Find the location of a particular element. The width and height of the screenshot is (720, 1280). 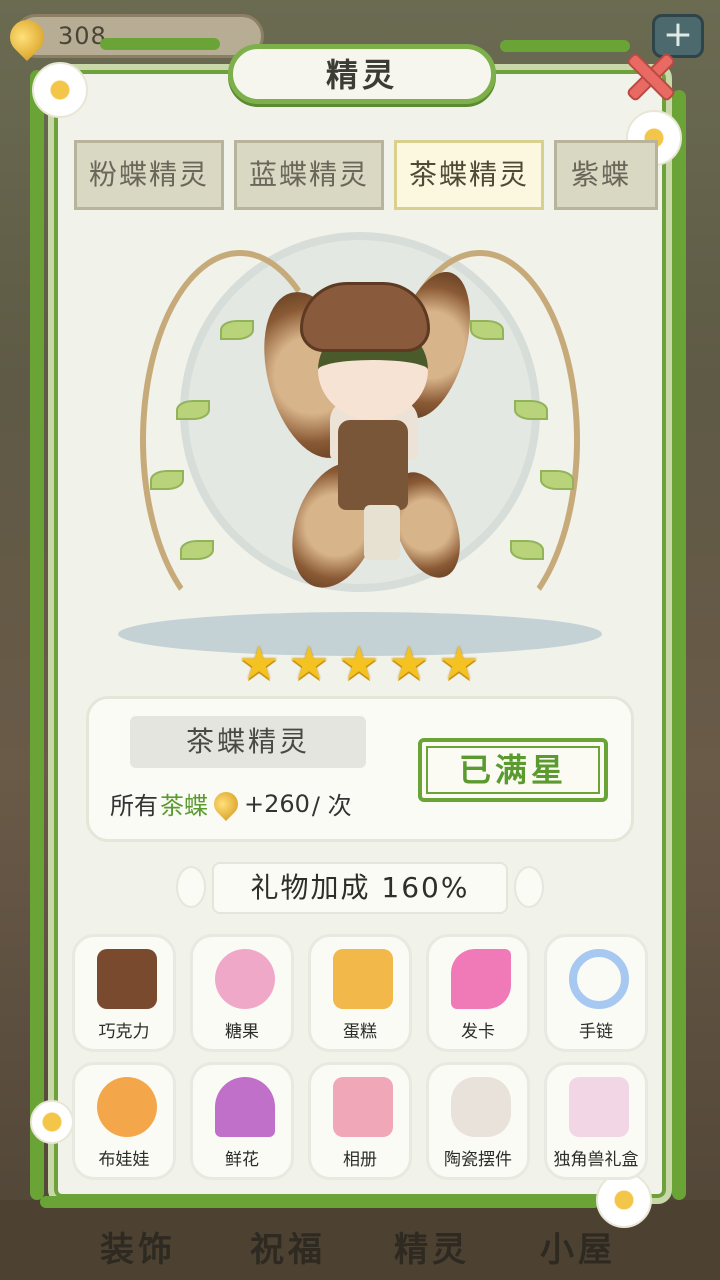

gift-item-flowers: 鲜花 is located at coordinates (242, 1121).